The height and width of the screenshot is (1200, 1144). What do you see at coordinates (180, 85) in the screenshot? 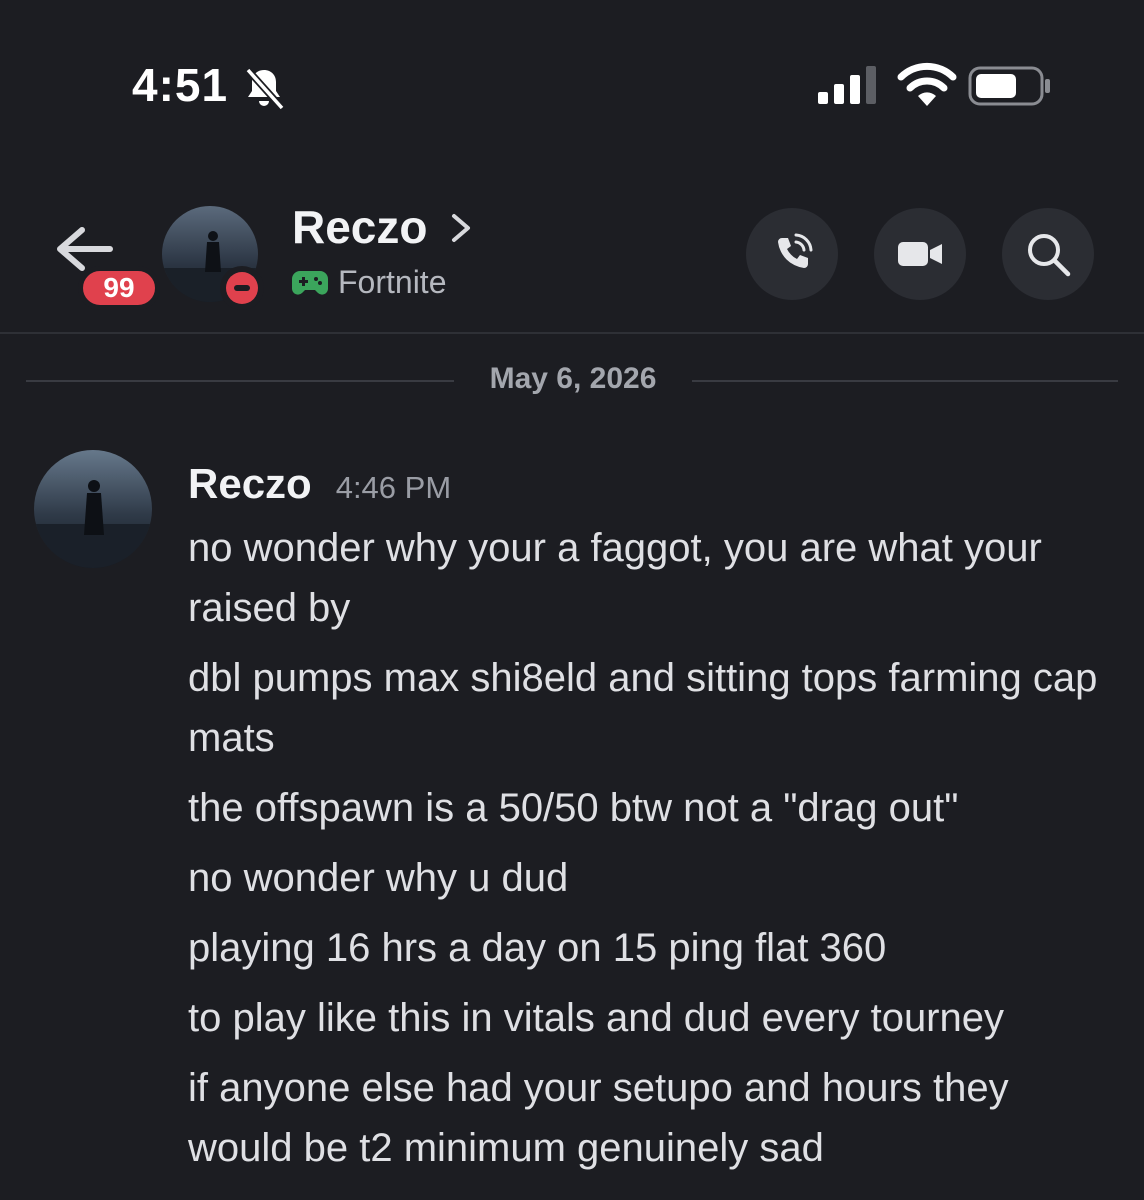
I see `clock-time: 4:51` at bounding box center [180, 85].